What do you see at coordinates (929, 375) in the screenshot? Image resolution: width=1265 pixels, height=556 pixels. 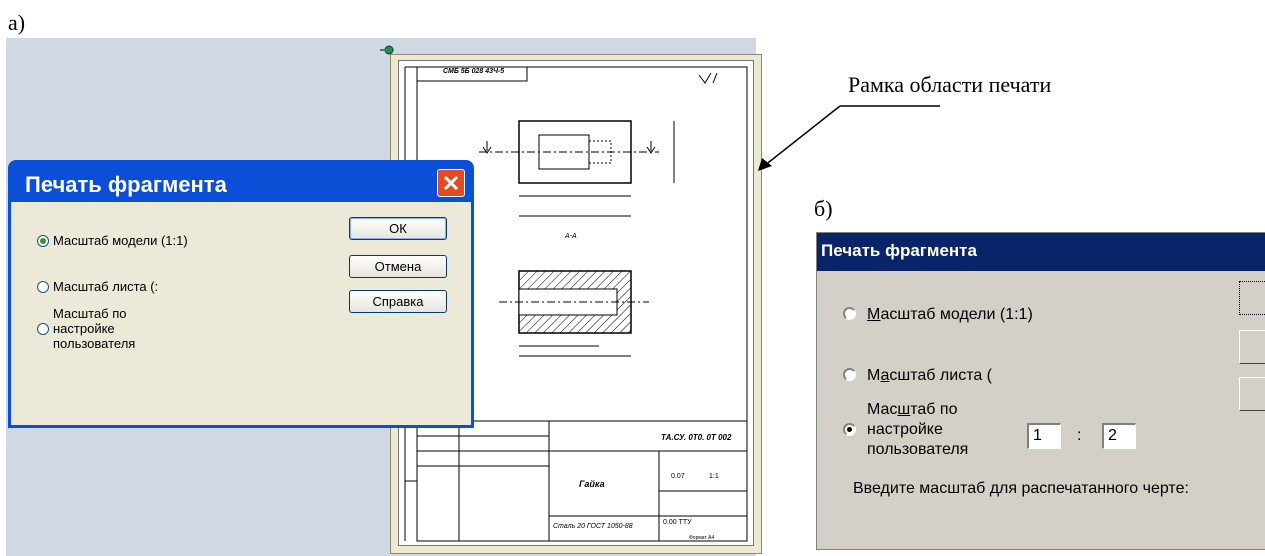 I see `radio-sheet-scale-label: Масштаб листа (` at bounding box center [929, 375].